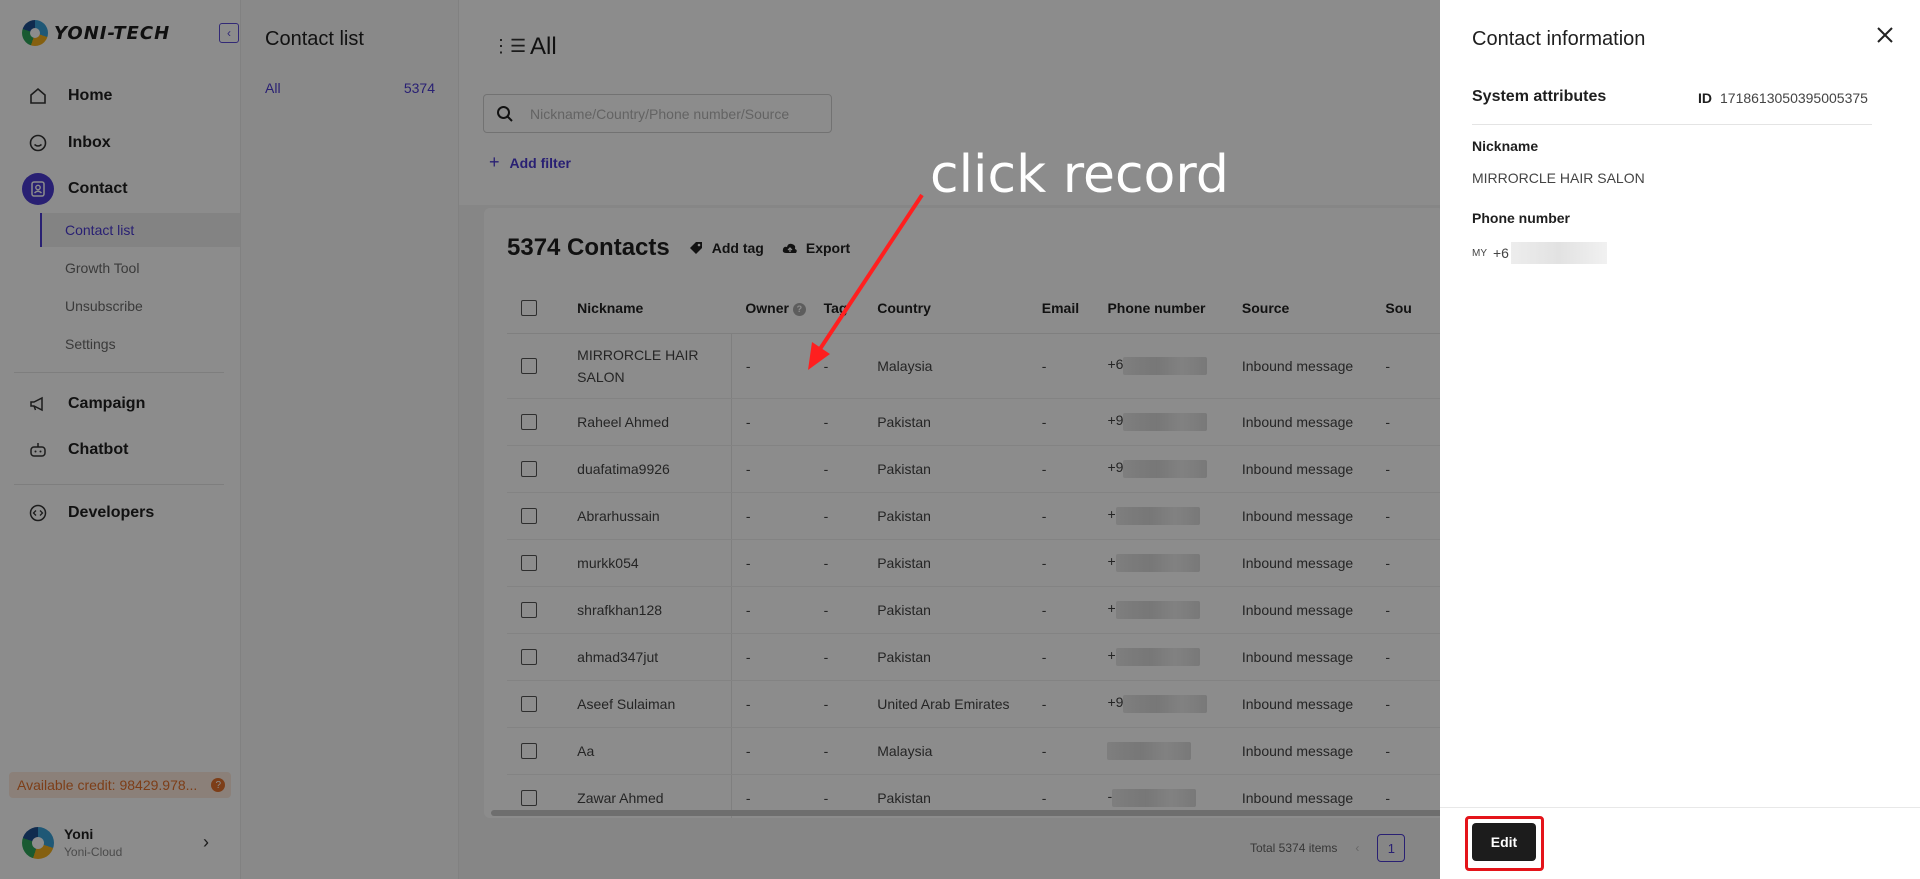 The image size is (1920, 879). Describe the element at coordinates (140, 230) in the screenshot. I see `sidebar-item-contact-list: Contact list` at that location.